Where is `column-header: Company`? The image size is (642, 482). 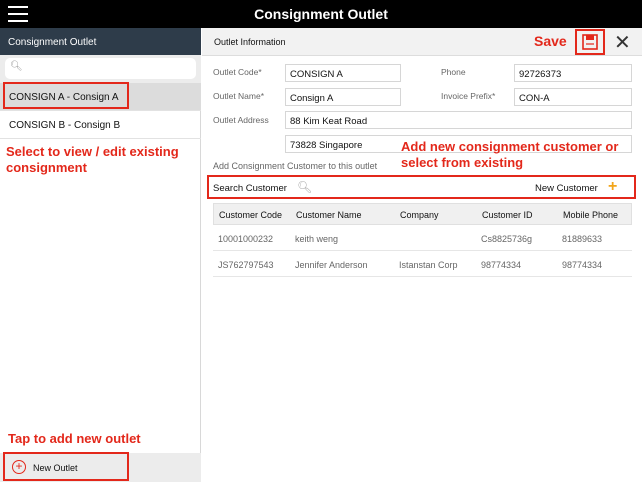 column-header: Company is located at coordinates (419, 215).